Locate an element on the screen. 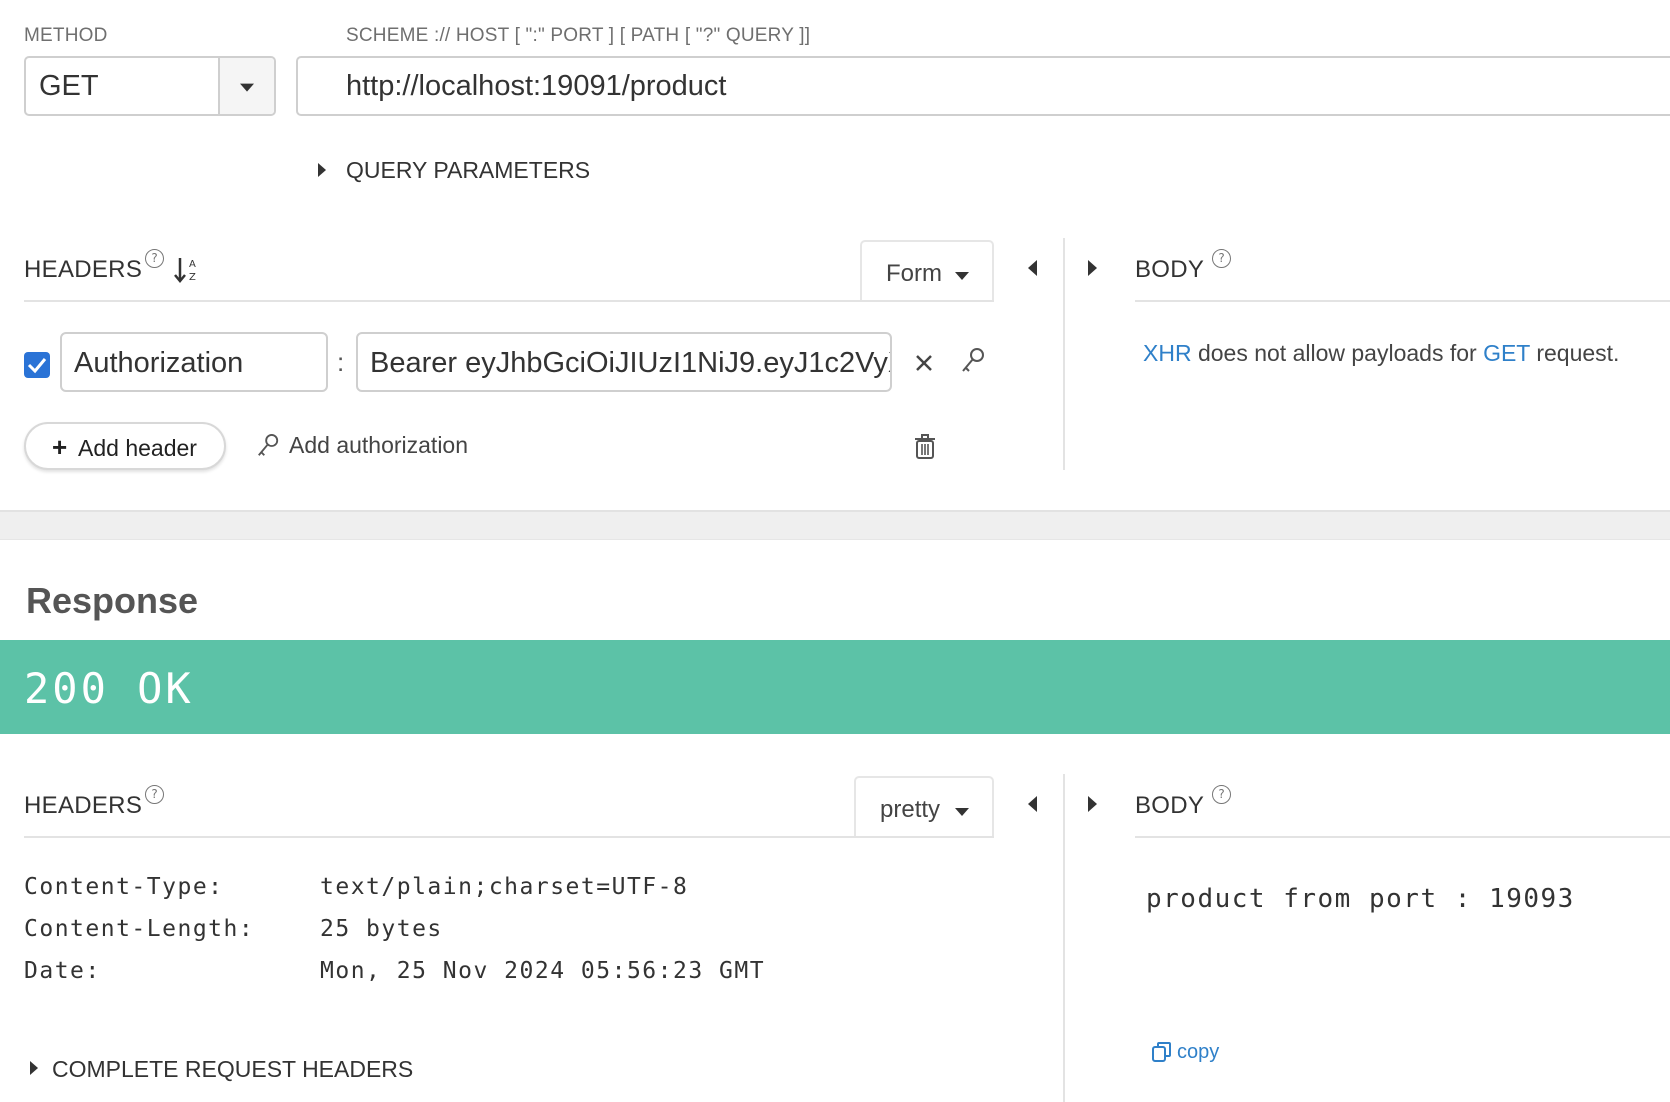 The height and width of the screenshot is (1102, 1670). header-name-value: Authorization is located at coordinates (159, 363).